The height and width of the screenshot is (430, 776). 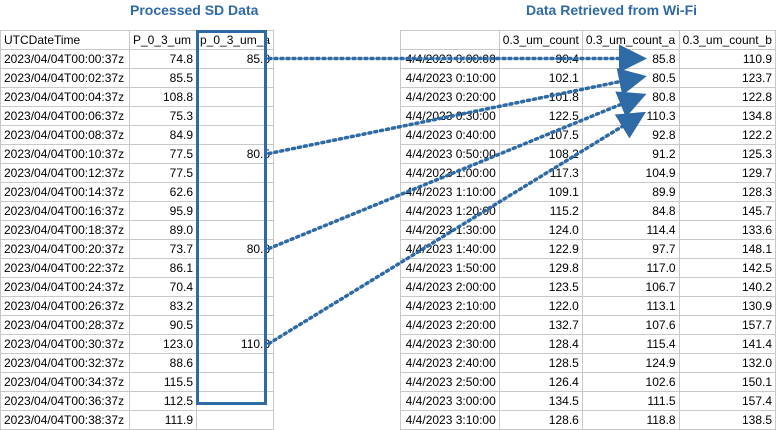 What do you see at coordinates (727, 401) in the screenshot?
I see `value-cell: 157.4` at bounding box center [727, 401].